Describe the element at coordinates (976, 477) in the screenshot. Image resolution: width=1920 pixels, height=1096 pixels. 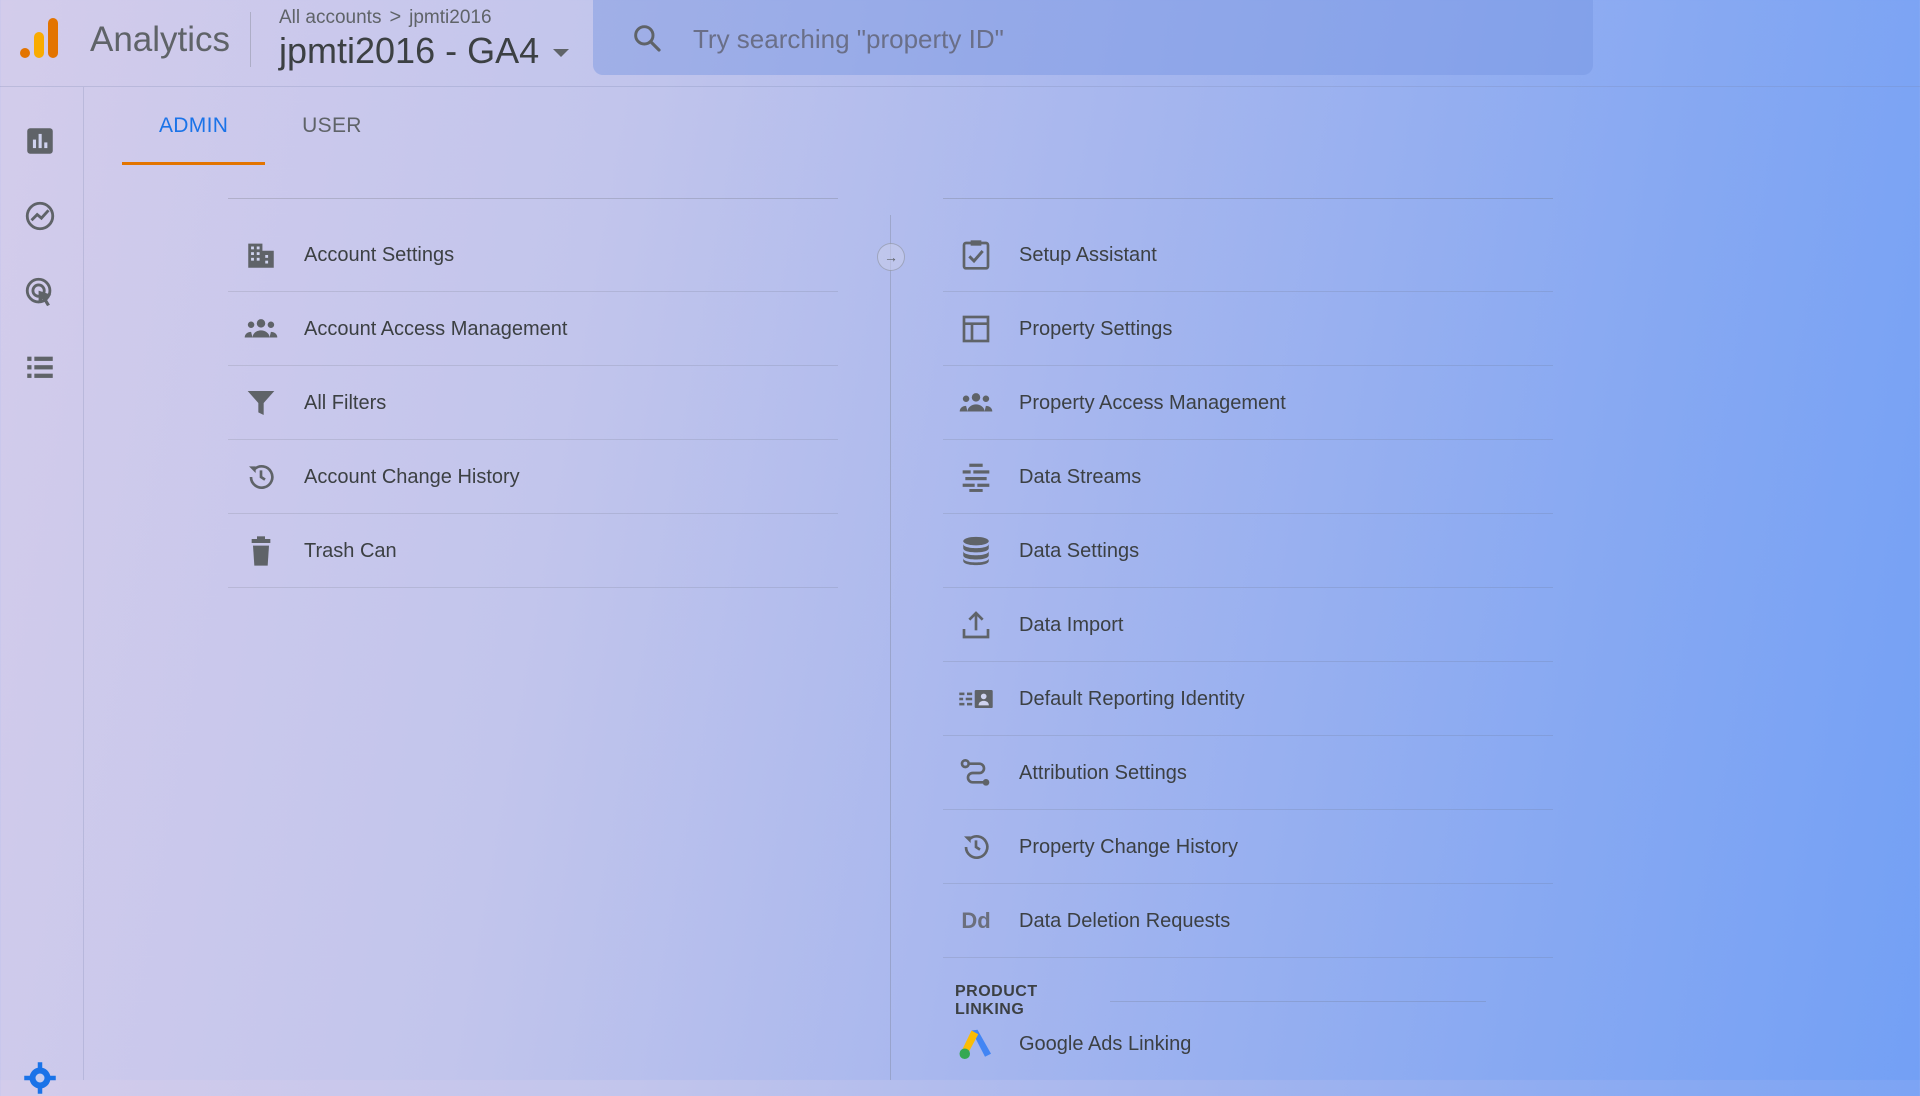
I see `streams-icon` at that location.